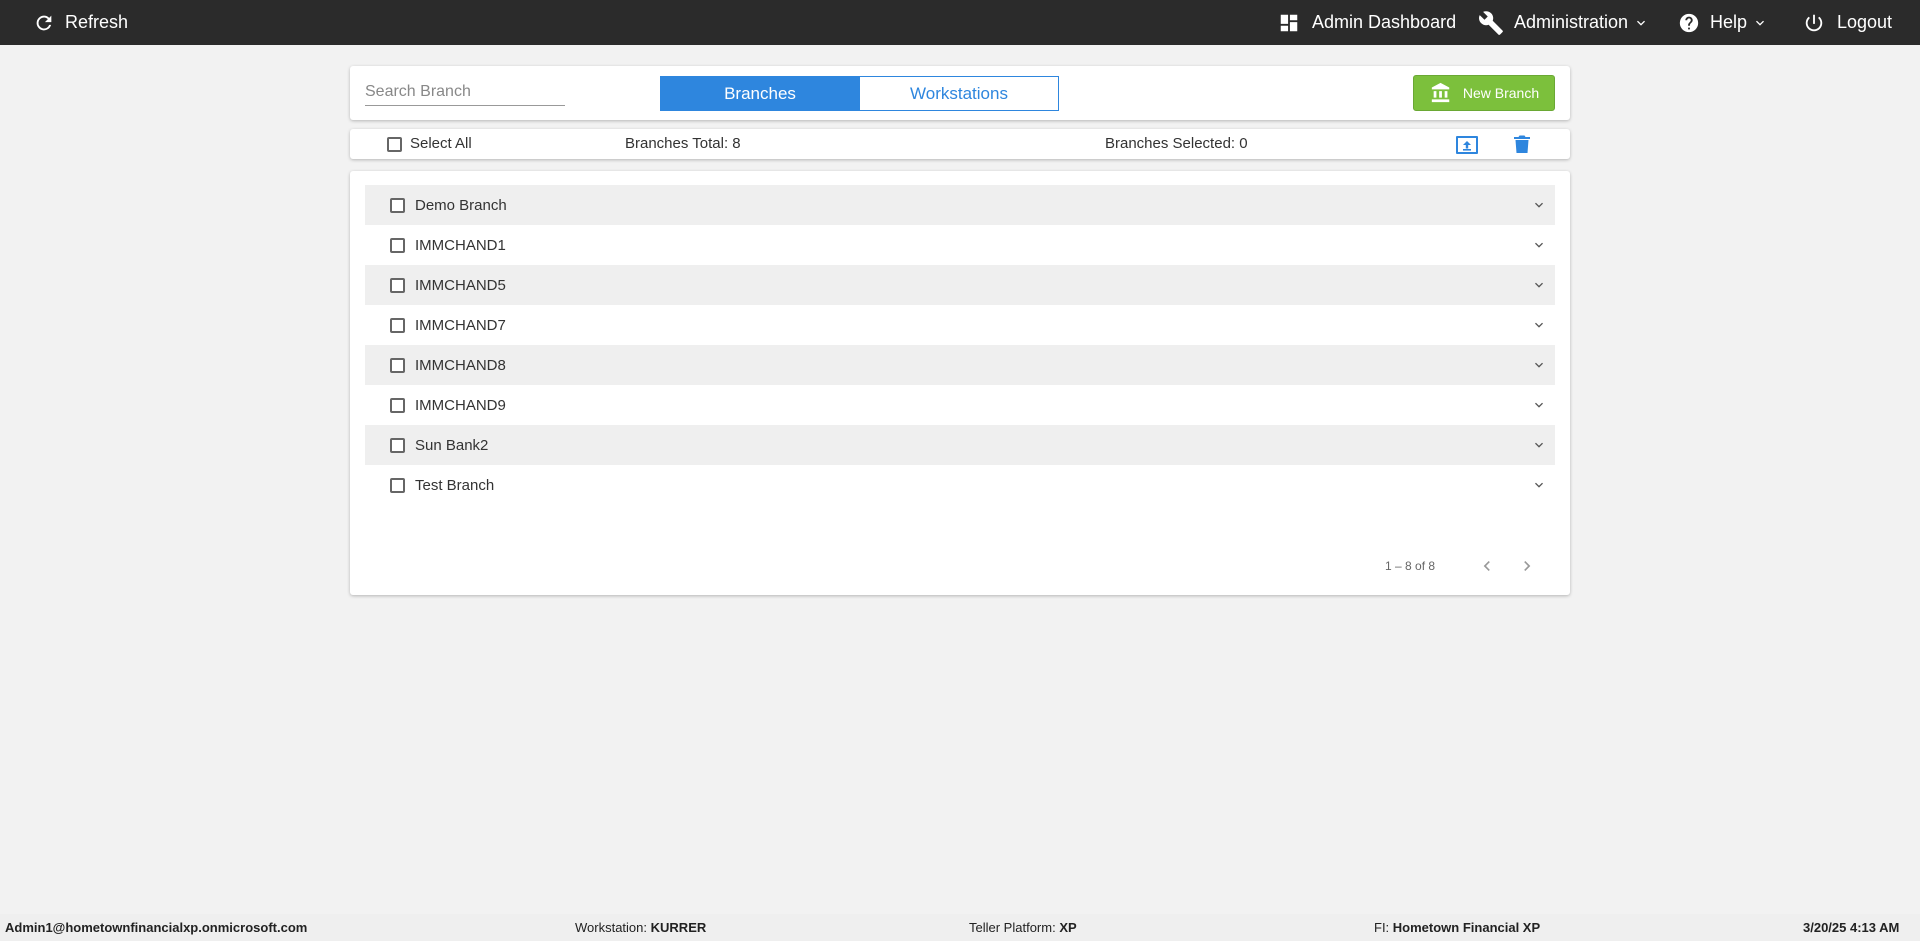 The image size is (1920, 941). I want to click on refresh-button: Refresh, so click(80, 22).